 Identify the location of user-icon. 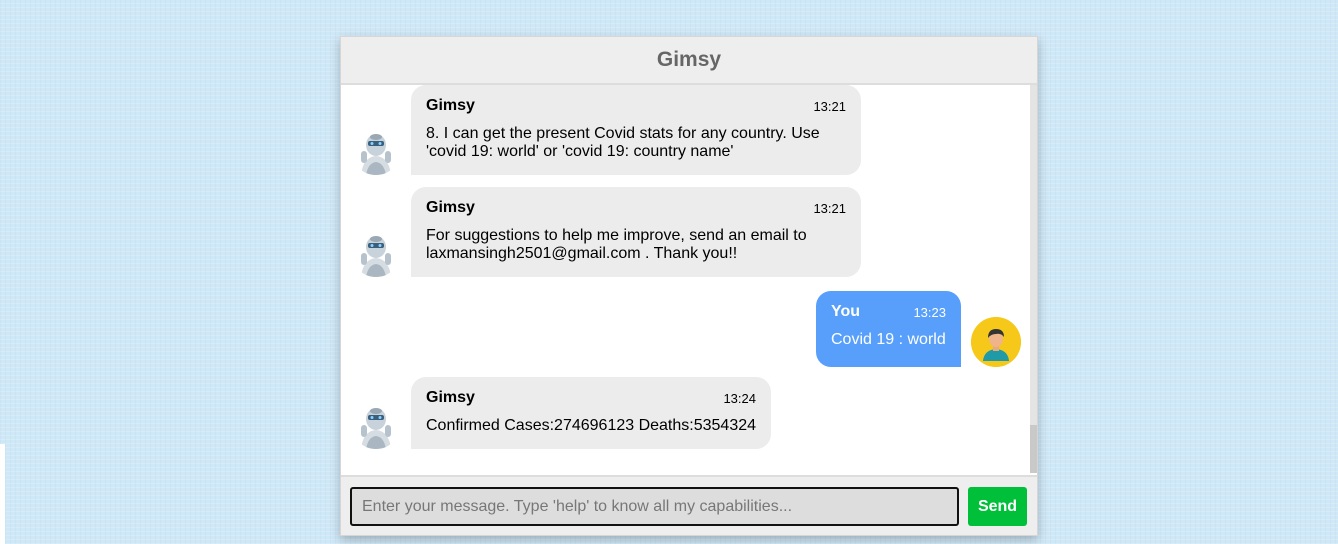
(996, 342).